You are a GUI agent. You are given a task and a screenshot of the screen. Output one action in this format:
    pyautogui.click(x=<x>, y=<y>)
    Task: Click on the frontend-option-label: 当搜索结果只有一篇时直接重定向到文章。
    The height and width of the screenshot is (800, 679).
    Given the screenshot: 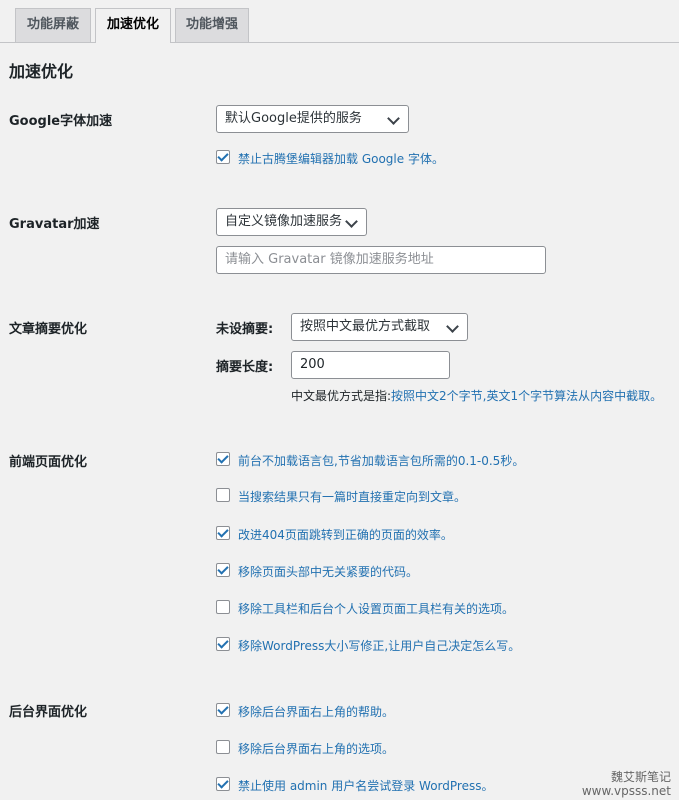 What is the action you would take?
    pyautogui.click(x=352, y=497)
    